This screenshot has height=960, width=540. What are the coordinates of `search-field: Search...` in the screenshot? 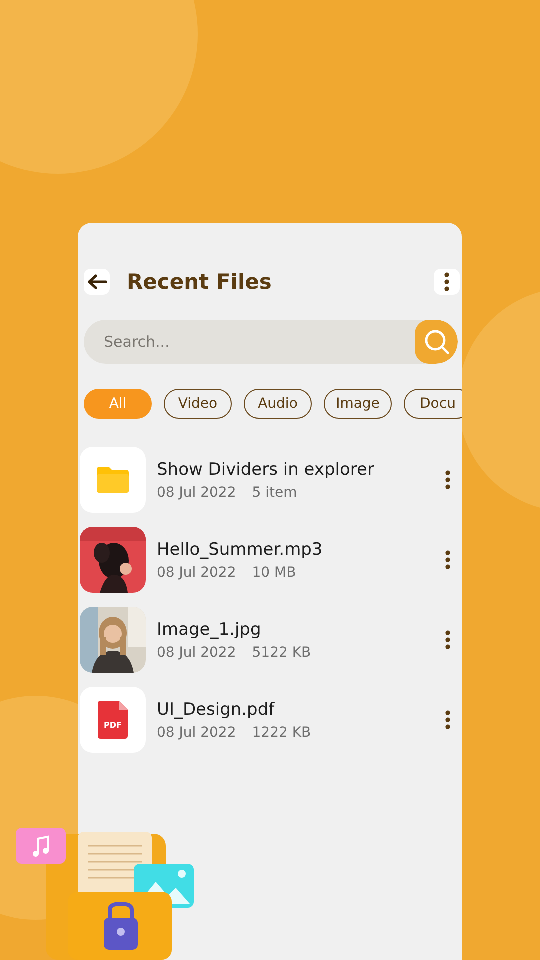 It's located at (249, 342).